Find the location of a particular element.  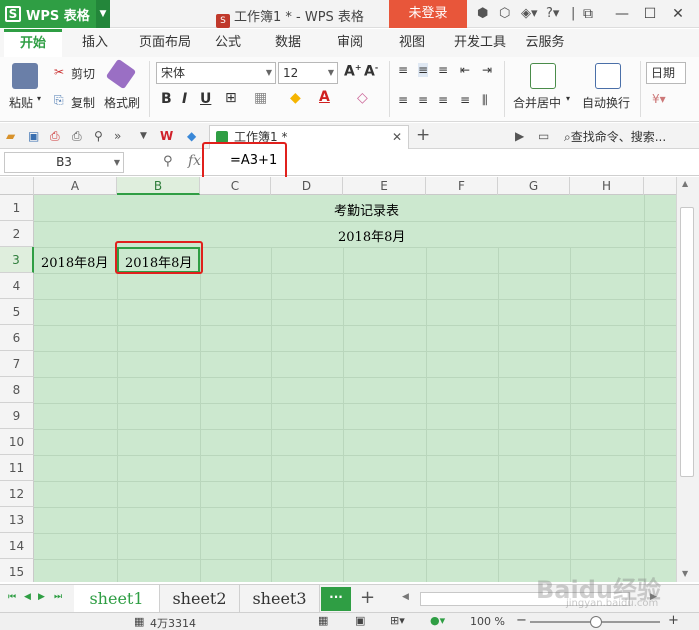

more-sheets-button: ··· is located at coordinates (336, 599).